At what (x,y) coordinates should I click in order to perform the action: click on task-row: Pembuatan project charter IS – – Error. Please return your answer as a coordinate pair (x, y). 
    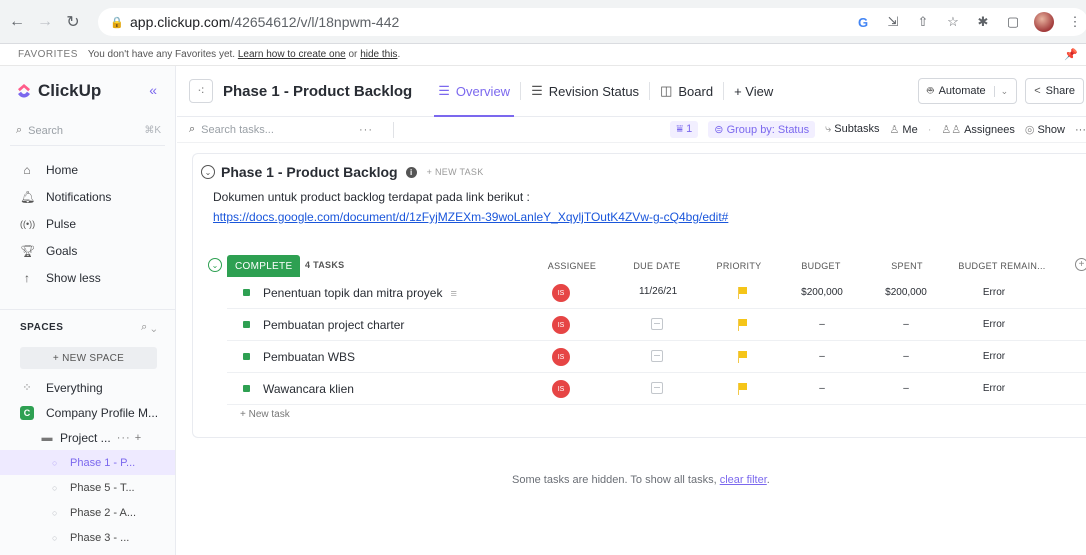
    Looking at the image, I should click on (656, 325).